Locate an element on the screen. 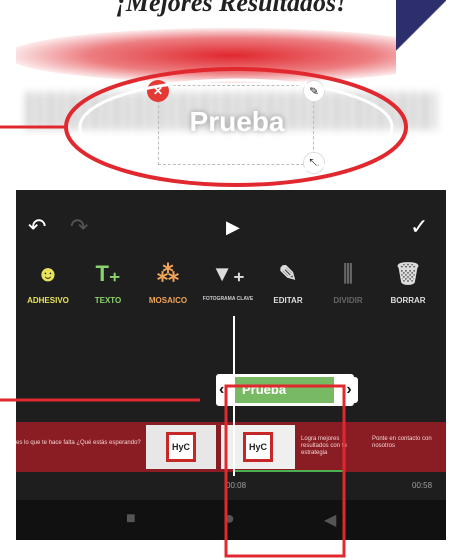 The image size is (456, 560). mosaic-icon: ⁂ is located at coordinates (168, 273).